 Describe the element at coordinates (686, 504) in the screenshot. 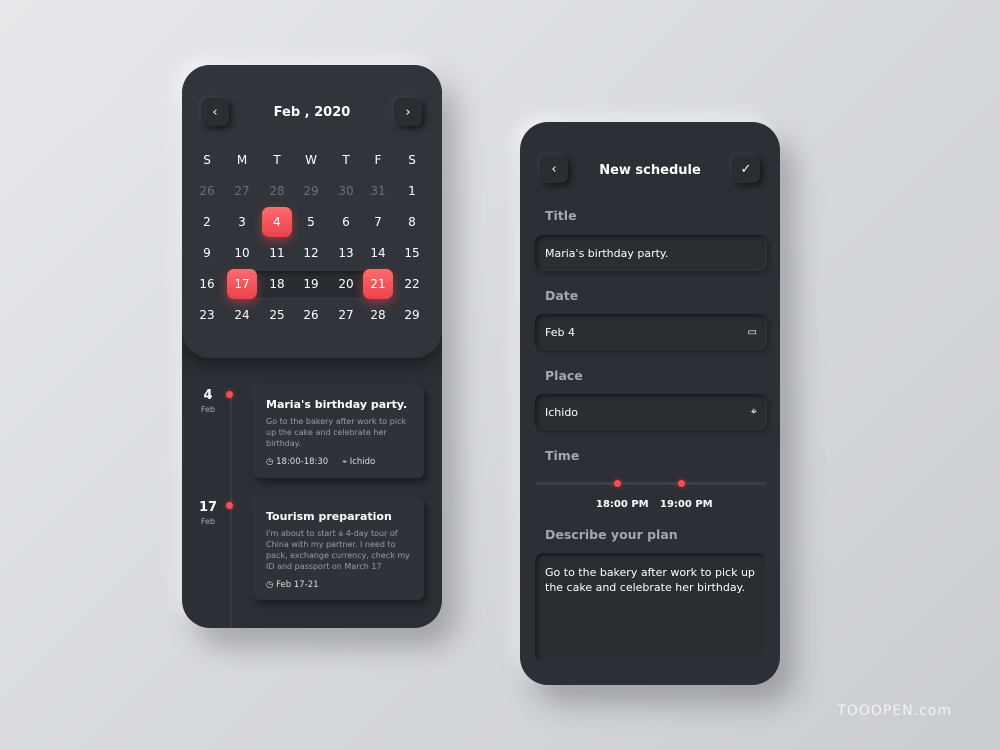

I see `end-time: 19:00 PM` at that location.